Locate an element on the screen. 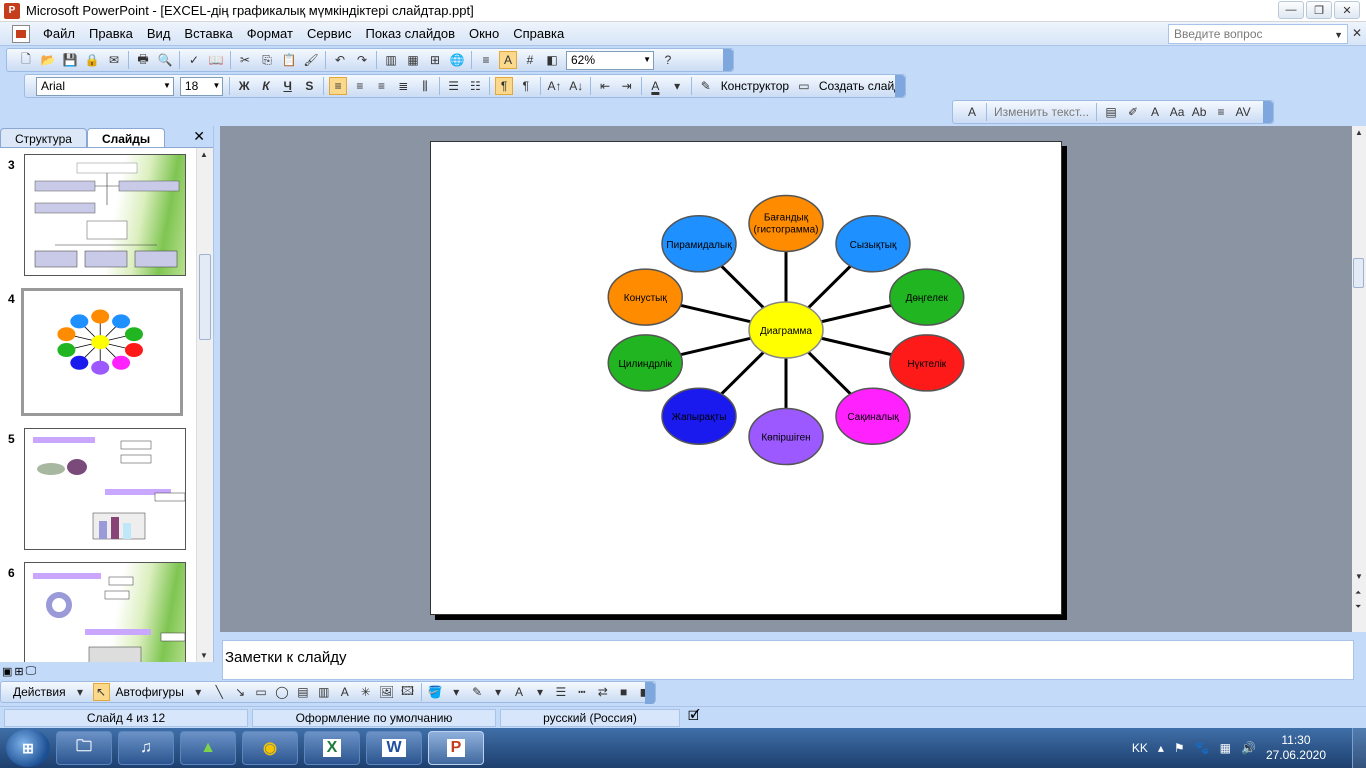 This screenshot has width=1366, height=768. wordart-shape-icon: A is located at coordinates (1155, 112).